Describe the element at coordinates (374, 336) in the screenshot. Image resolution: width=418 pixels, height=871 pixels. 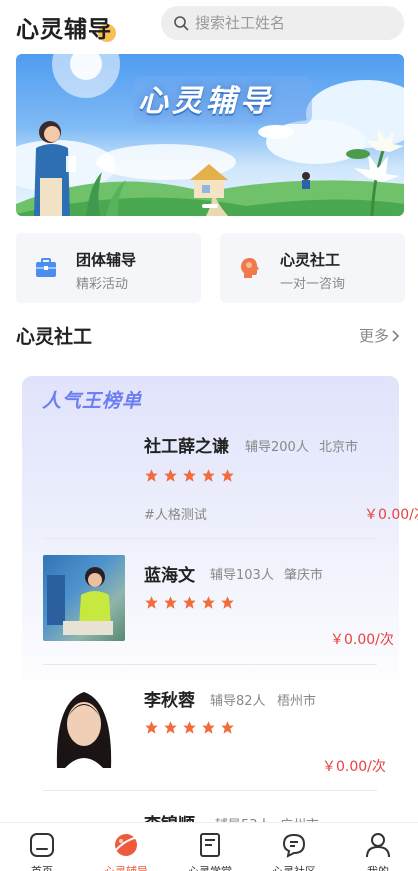
I see `more-label: 更多` at that location.